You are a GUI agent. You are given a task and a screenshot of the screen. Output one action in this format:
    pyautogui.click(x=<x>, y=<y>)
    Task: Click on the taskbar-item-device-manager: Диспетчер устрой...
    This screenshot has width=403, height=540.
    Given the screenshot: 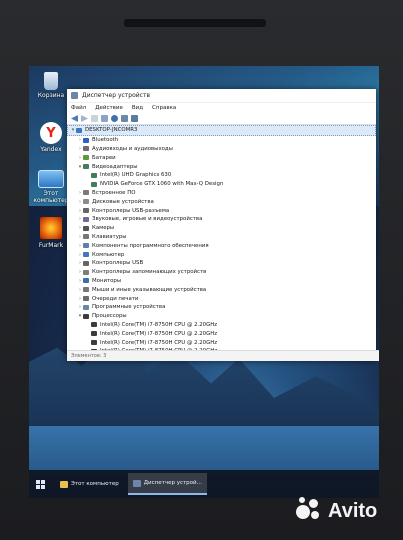 What is the action you would take?
    pyautogui.click(x=167, y=484)
    